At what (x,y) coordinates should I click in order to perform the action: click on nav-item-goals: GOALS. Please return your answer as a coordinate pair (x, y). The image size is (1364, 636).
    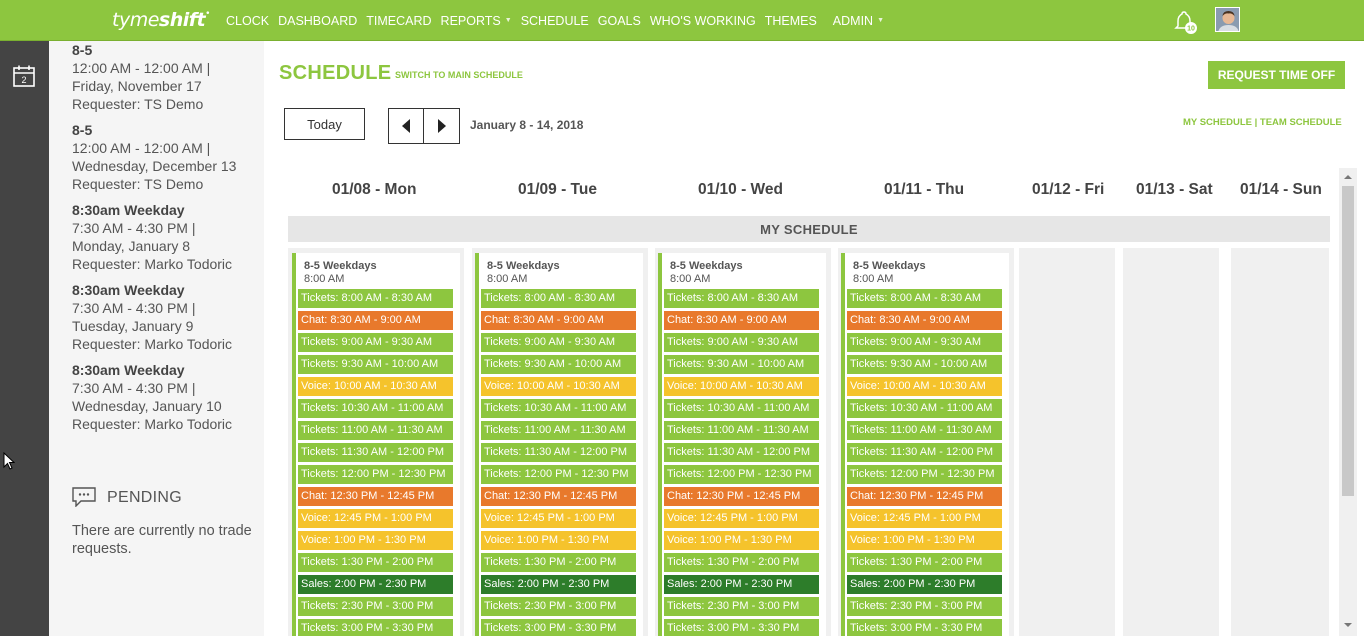
    Looking at the image, I should click on (619, 21).